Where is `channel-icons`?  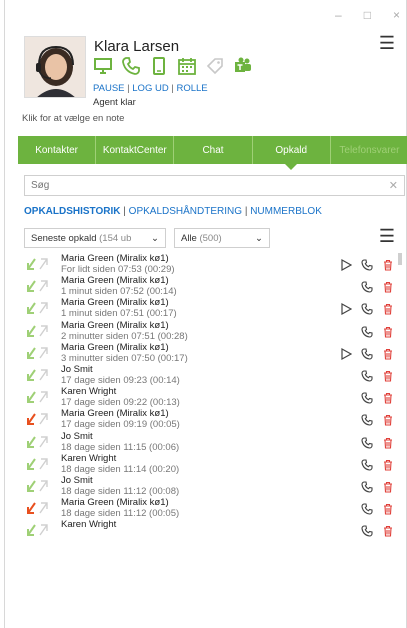
channel-icons is located at coordinates (173, 68).